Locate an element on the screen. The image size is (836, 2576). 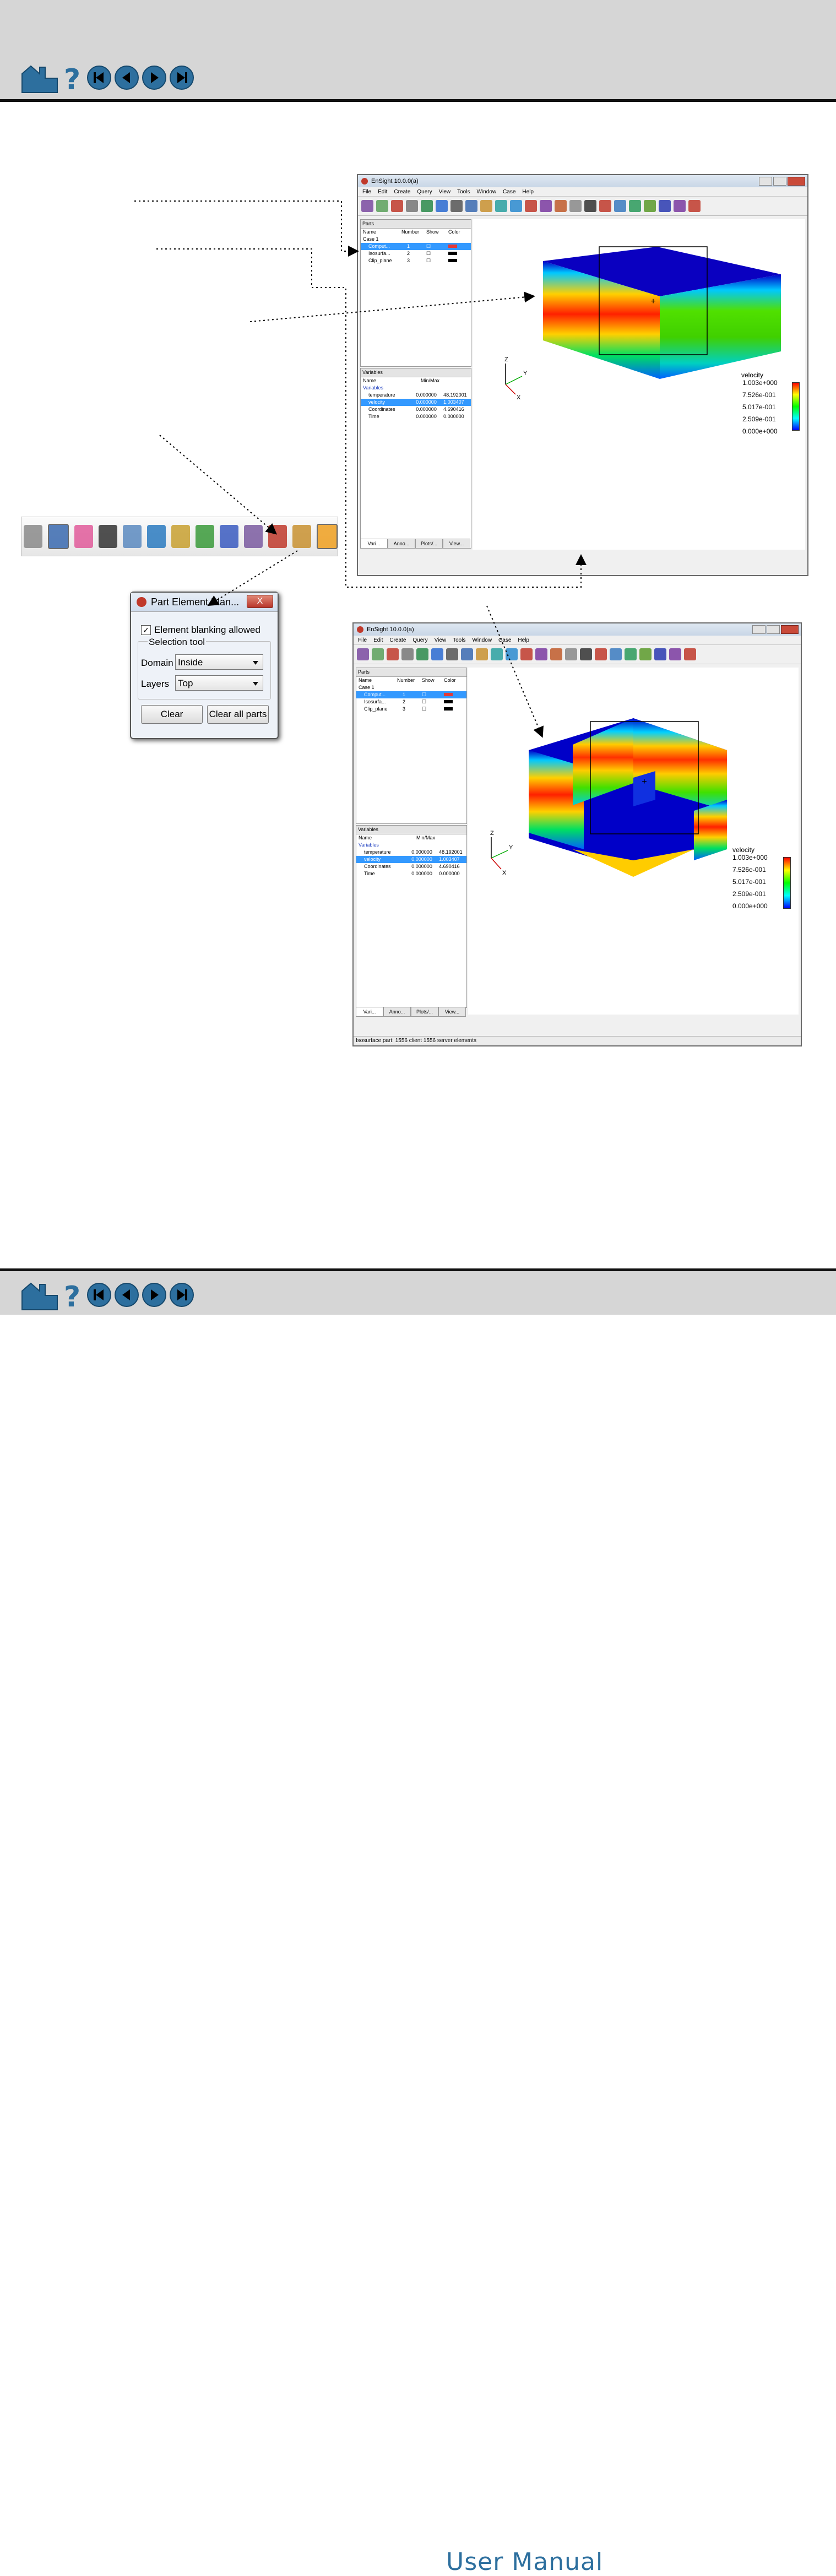
manual-title: User Manual is located at coordinates (525, 2562).